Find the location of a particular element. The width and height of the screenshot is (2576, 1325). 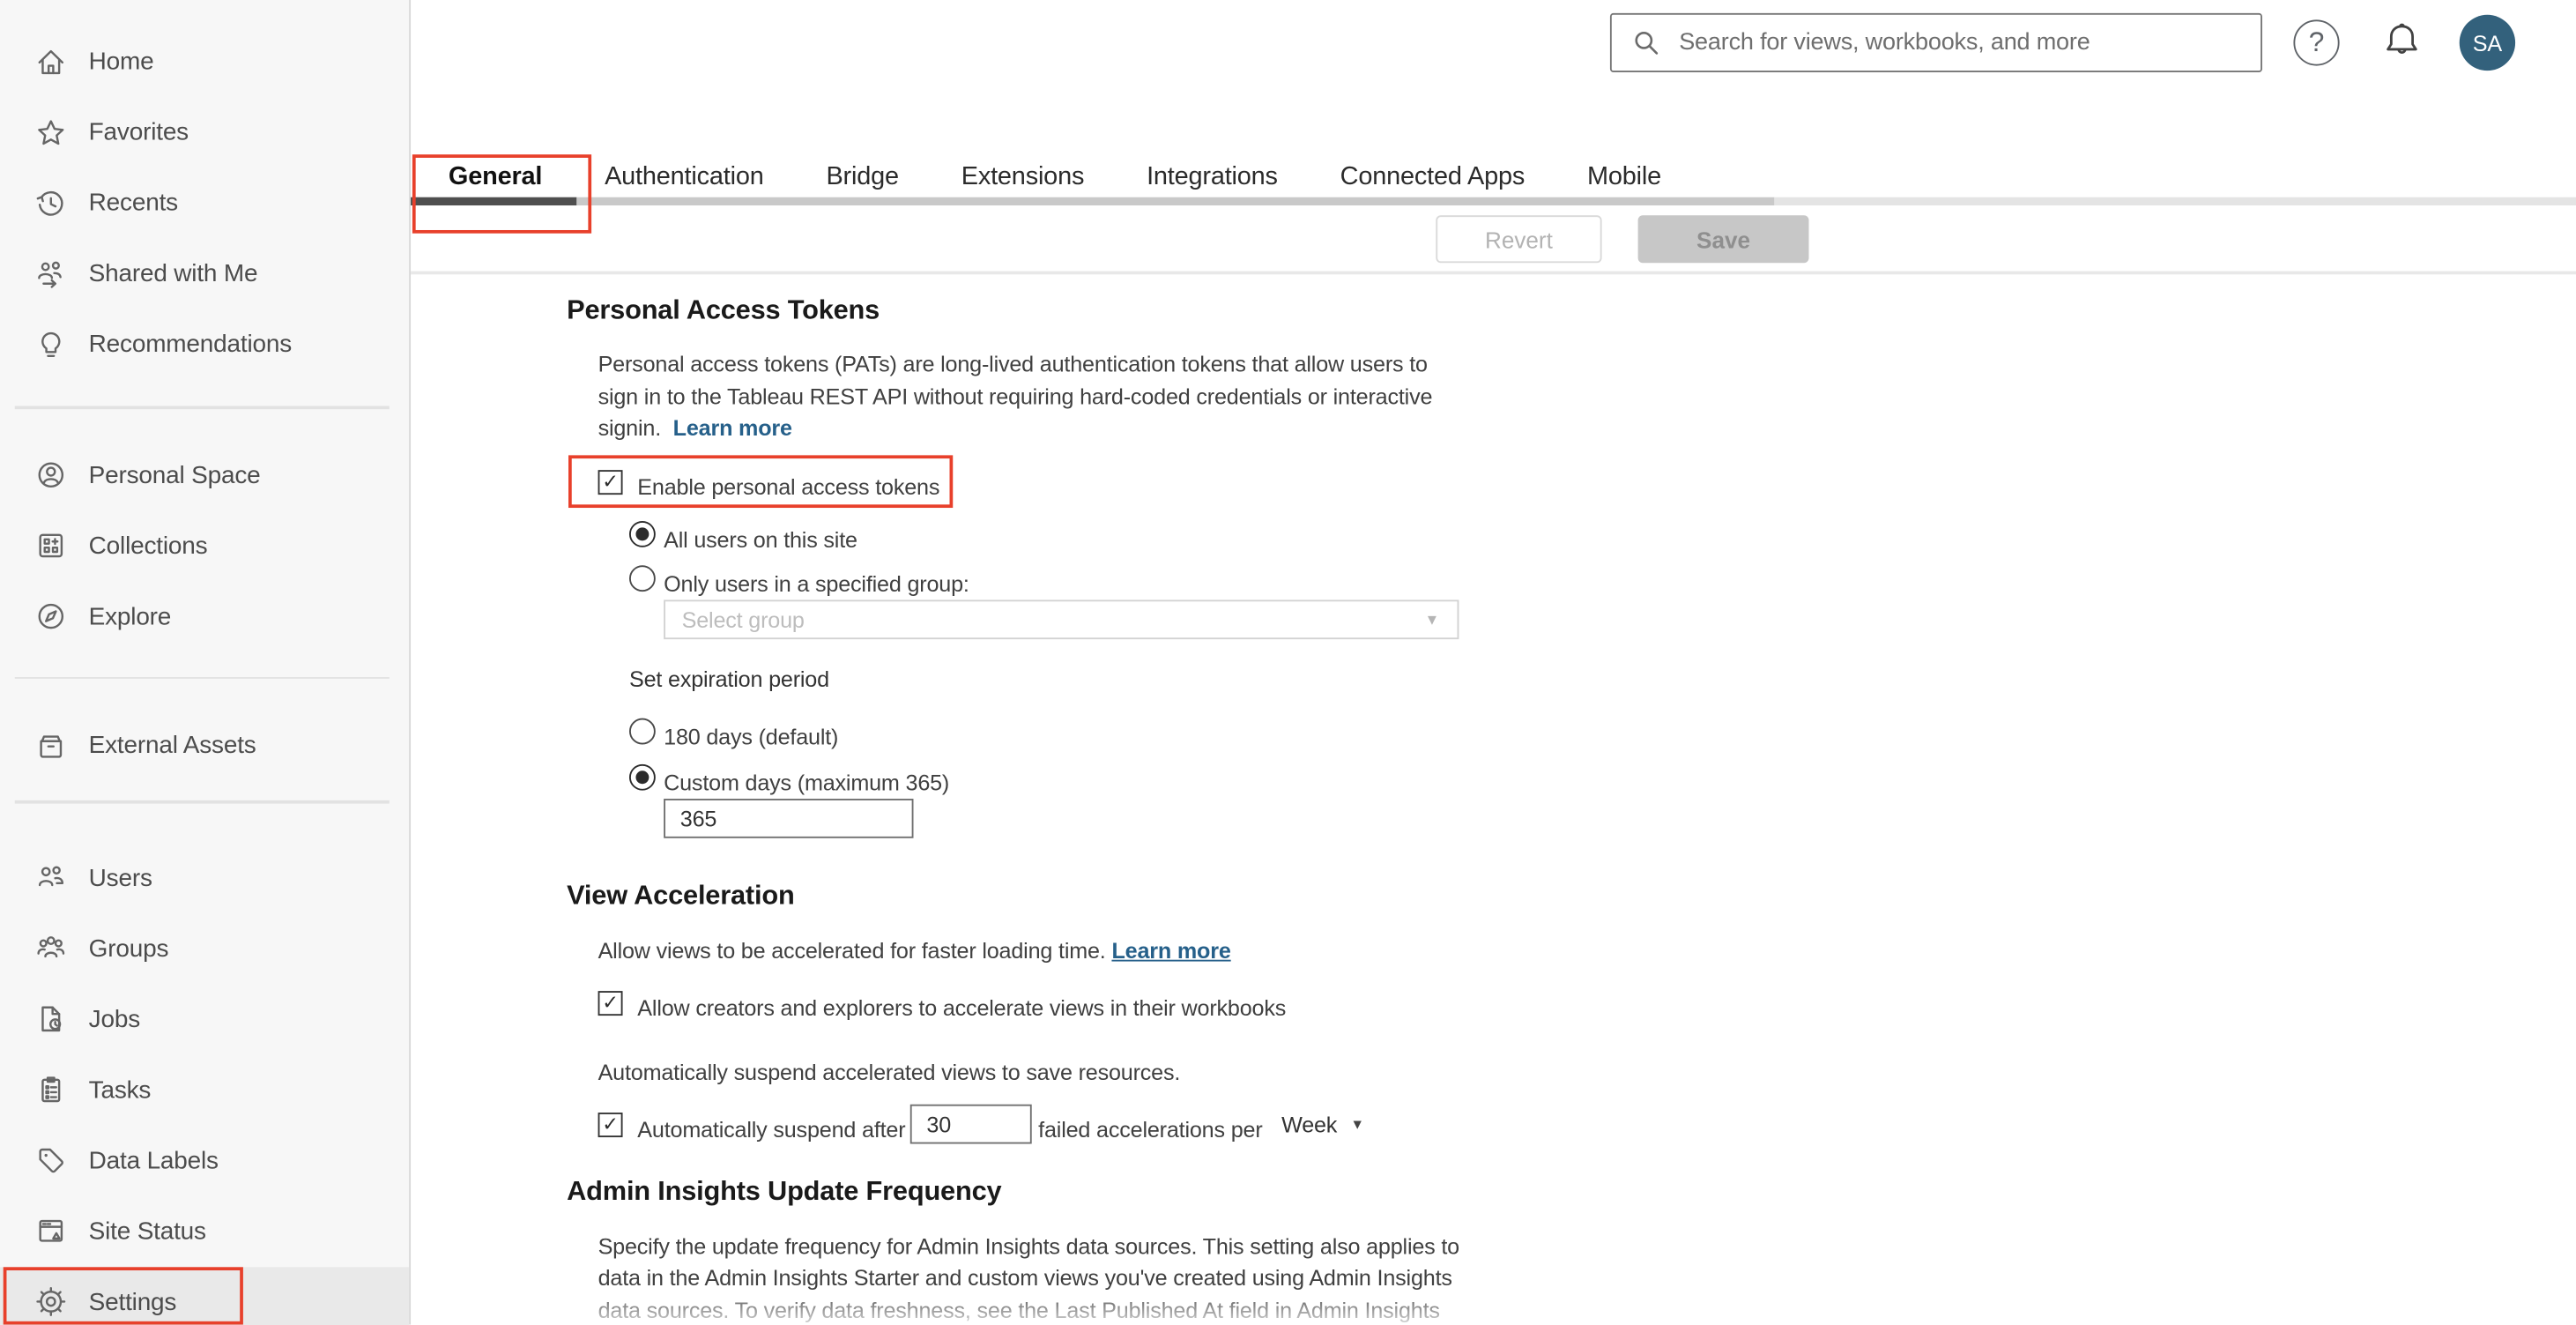

tab-bridge: Bridge is located at coordinates (862, 178).